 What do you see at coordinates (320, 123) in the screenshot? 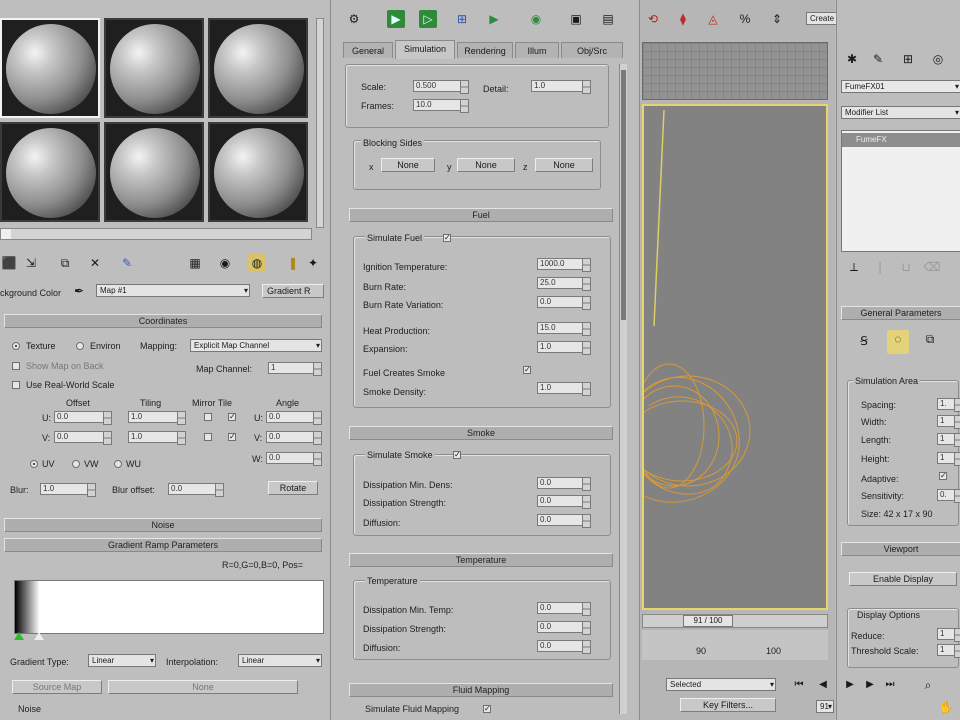
I see `slots-vertical-scrollbar` at bounding box center [320, 123].